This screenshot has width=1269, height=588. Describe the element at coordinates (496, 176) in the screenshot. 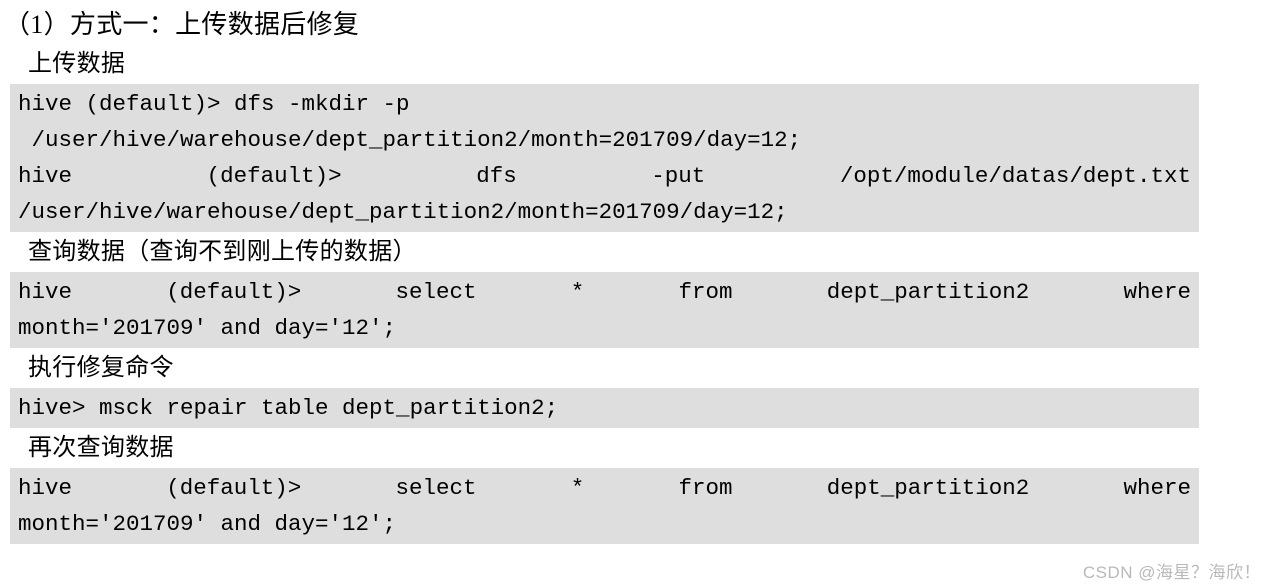

I see `code-token: dfs` at that location.